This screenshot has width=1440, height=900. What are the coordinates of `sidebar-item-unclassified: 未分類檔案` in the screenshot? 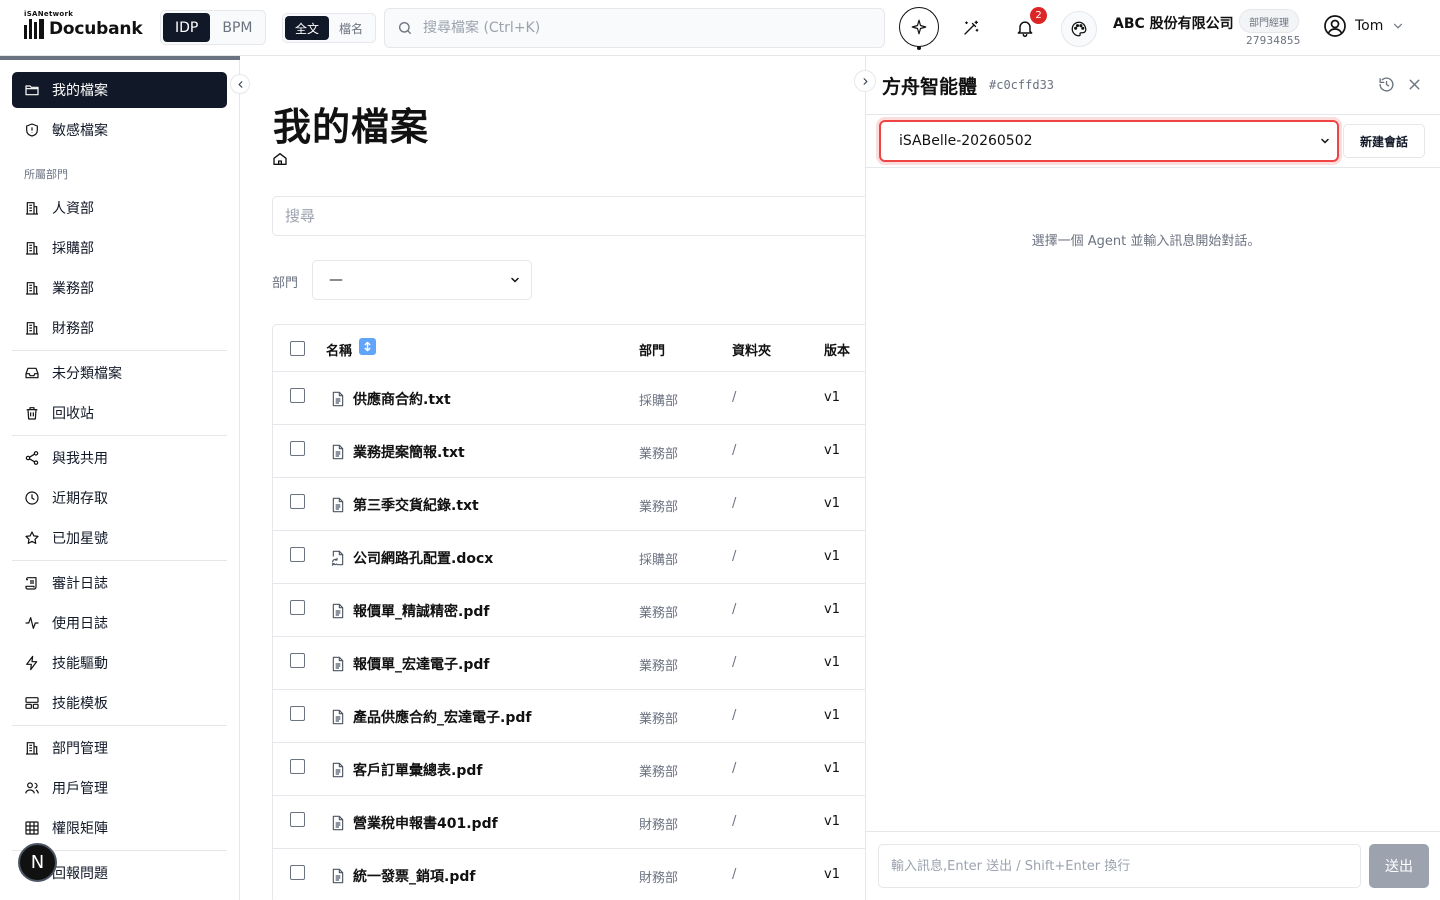 It's located at (119, 373).